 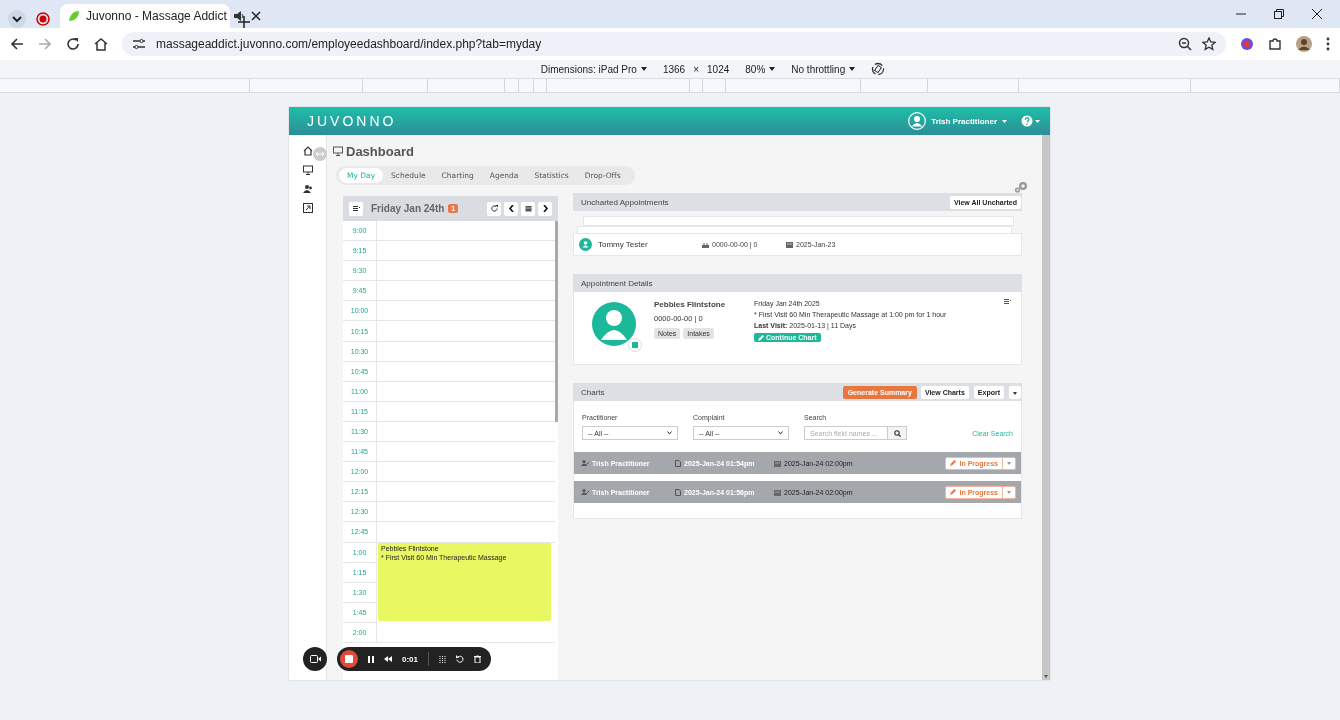 I want to click on next-button, so click(x=545, y=208).